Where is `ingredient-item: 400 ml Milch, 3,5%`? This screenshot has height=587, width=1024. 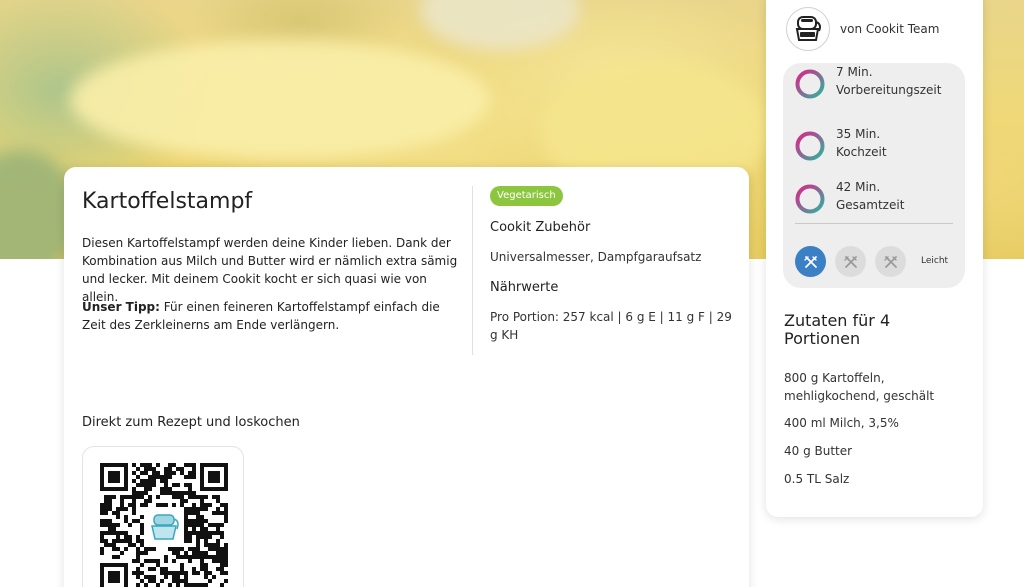
ingredient-item: 400 ml Milch, 3,5% is located at coordinates (841, 423).